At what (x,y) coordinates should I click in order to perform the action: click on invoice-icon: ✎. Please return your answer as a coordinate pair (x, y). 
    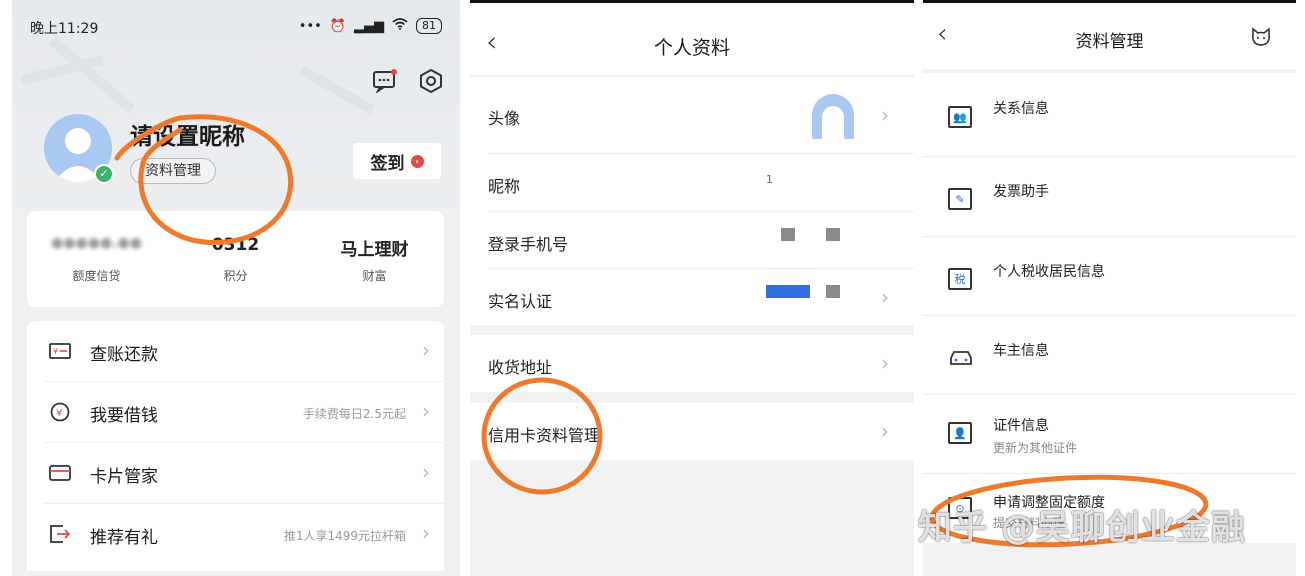
    Looking at the image, I should click on (960, 199).